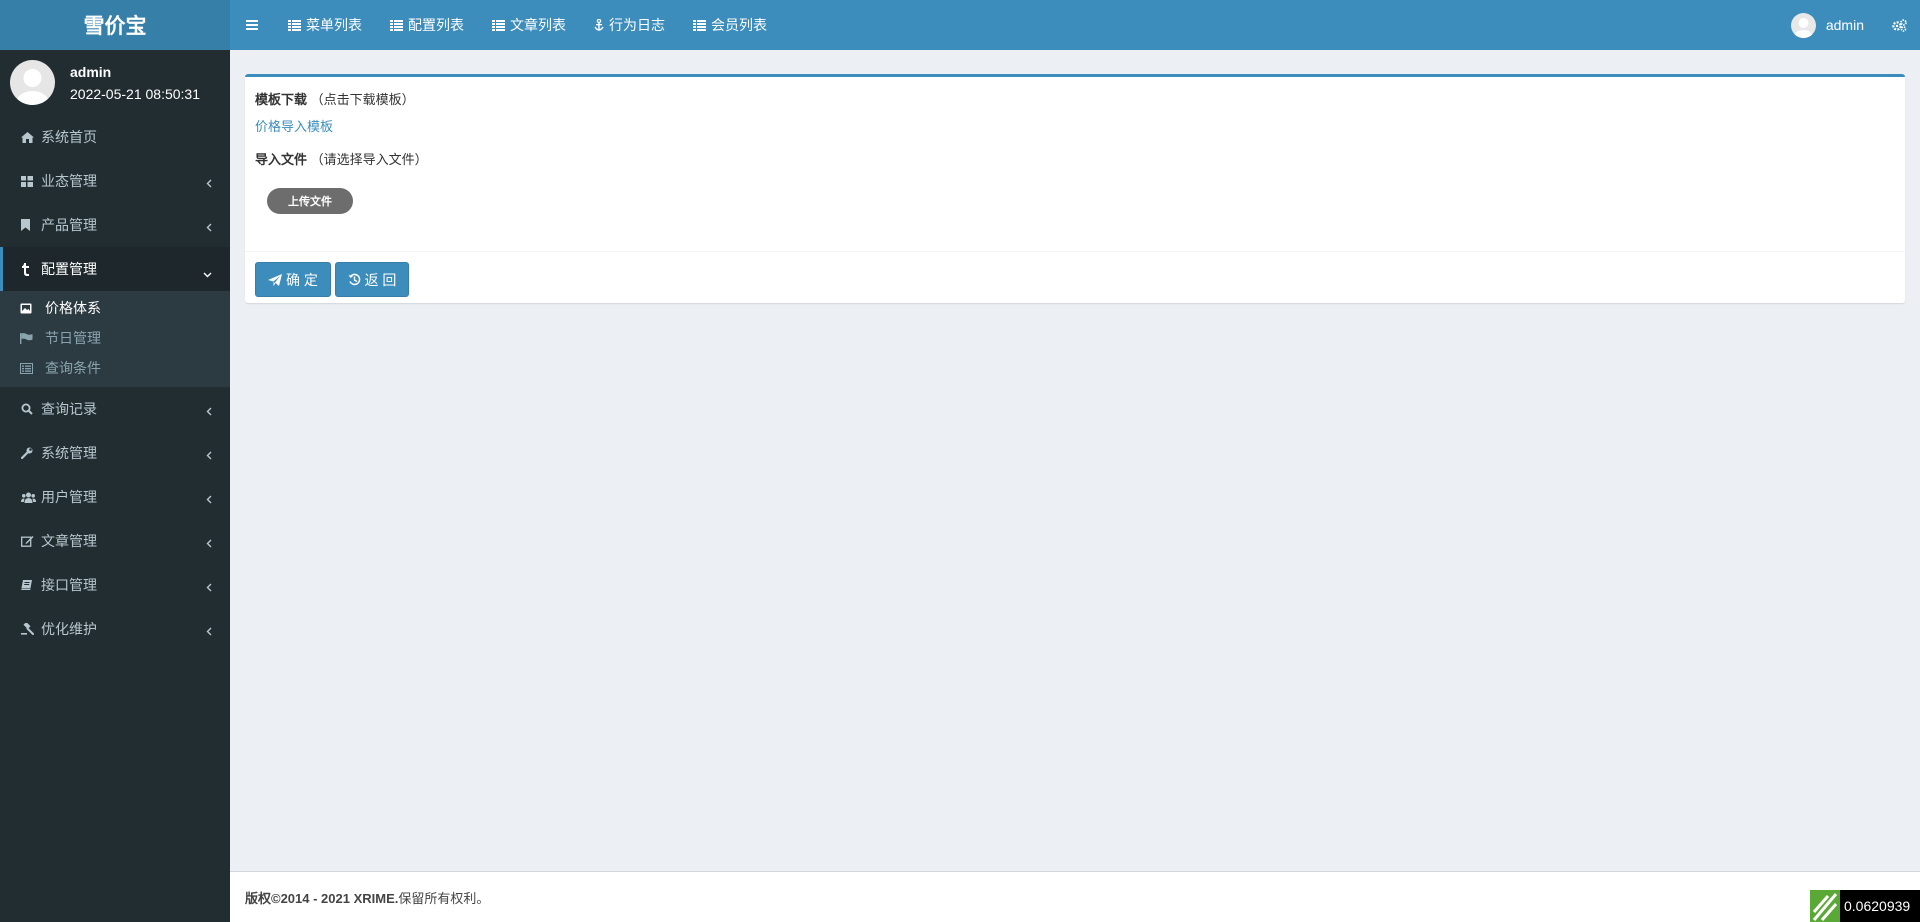  I want to click on submenu-label: 查询条件, so click(73, 368).